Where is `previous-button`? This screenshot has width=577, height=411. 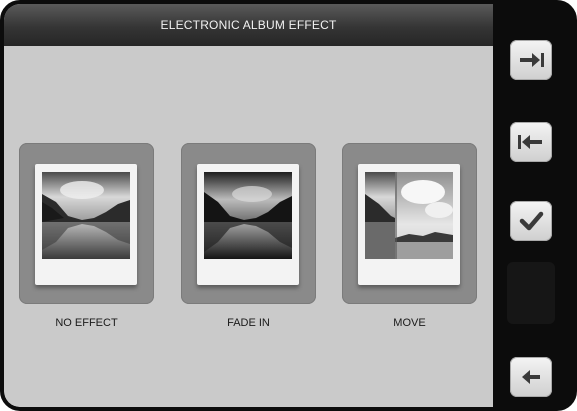 previous-button is located at coordinates (531, 142).